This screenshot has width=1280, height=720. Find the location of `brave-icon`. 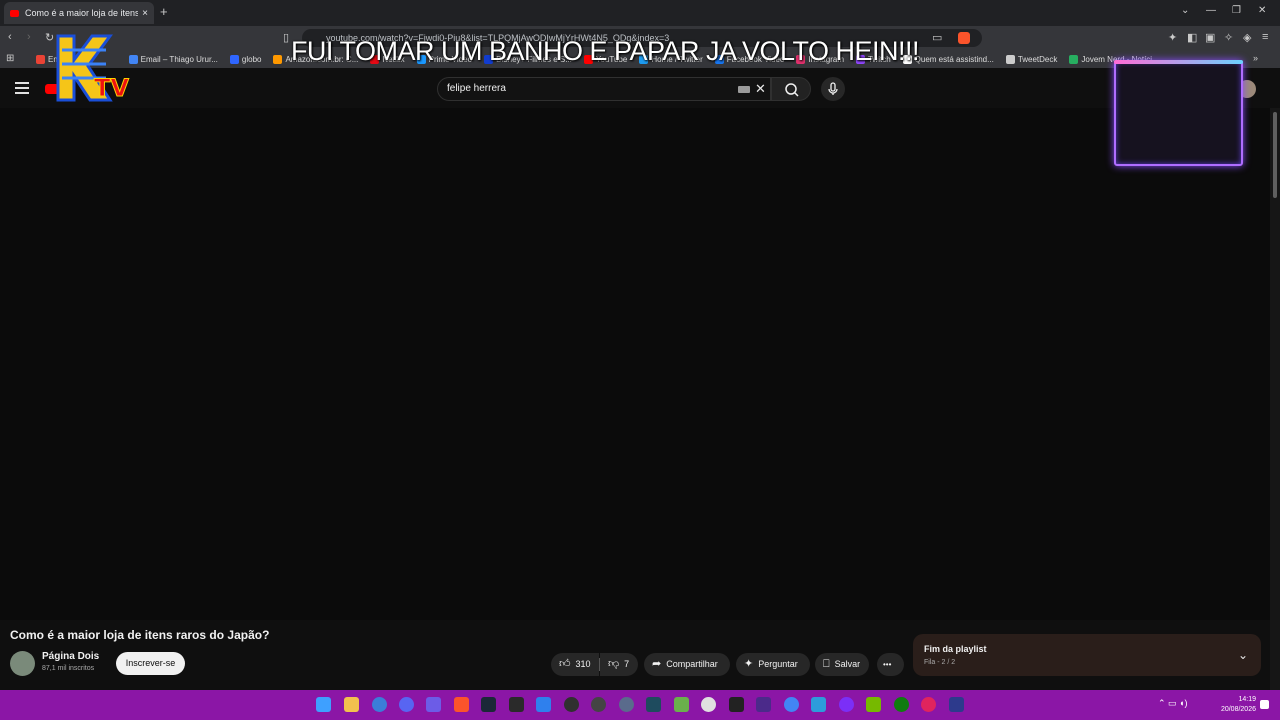

brave-icon is located at coordinates (461, 704).